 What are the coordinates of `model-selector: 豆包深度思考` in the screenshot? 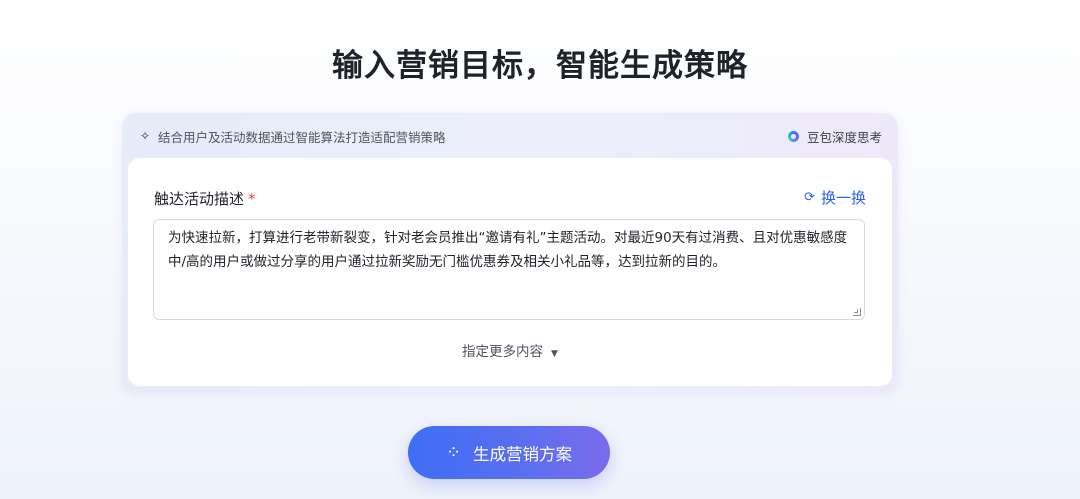 It's located at (834, 136).